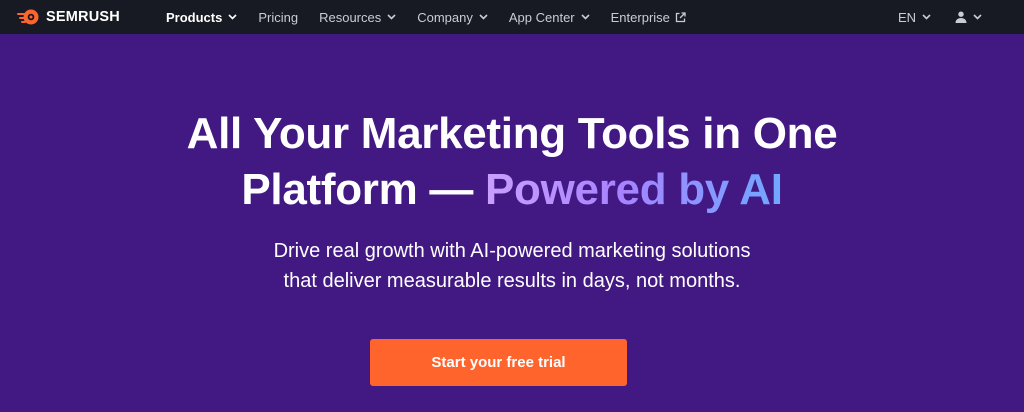  Describe the element at coordinates (512, 133) in the screenshot. I see `headline-line-1: All Your Marketing Tools in One` at that location.